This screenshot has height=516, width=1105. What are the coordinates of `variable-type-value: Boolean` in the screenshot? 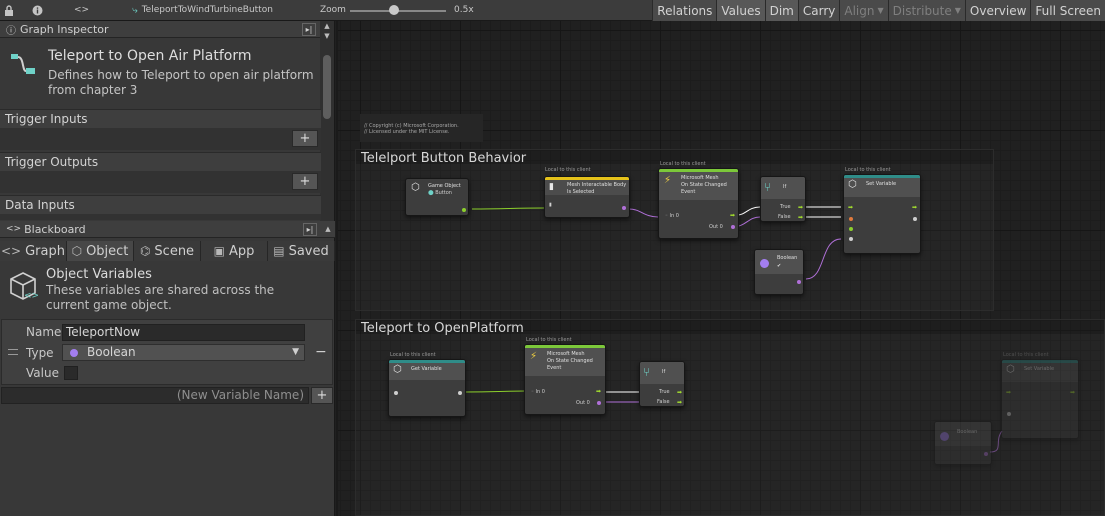 It's located at (111, 352).